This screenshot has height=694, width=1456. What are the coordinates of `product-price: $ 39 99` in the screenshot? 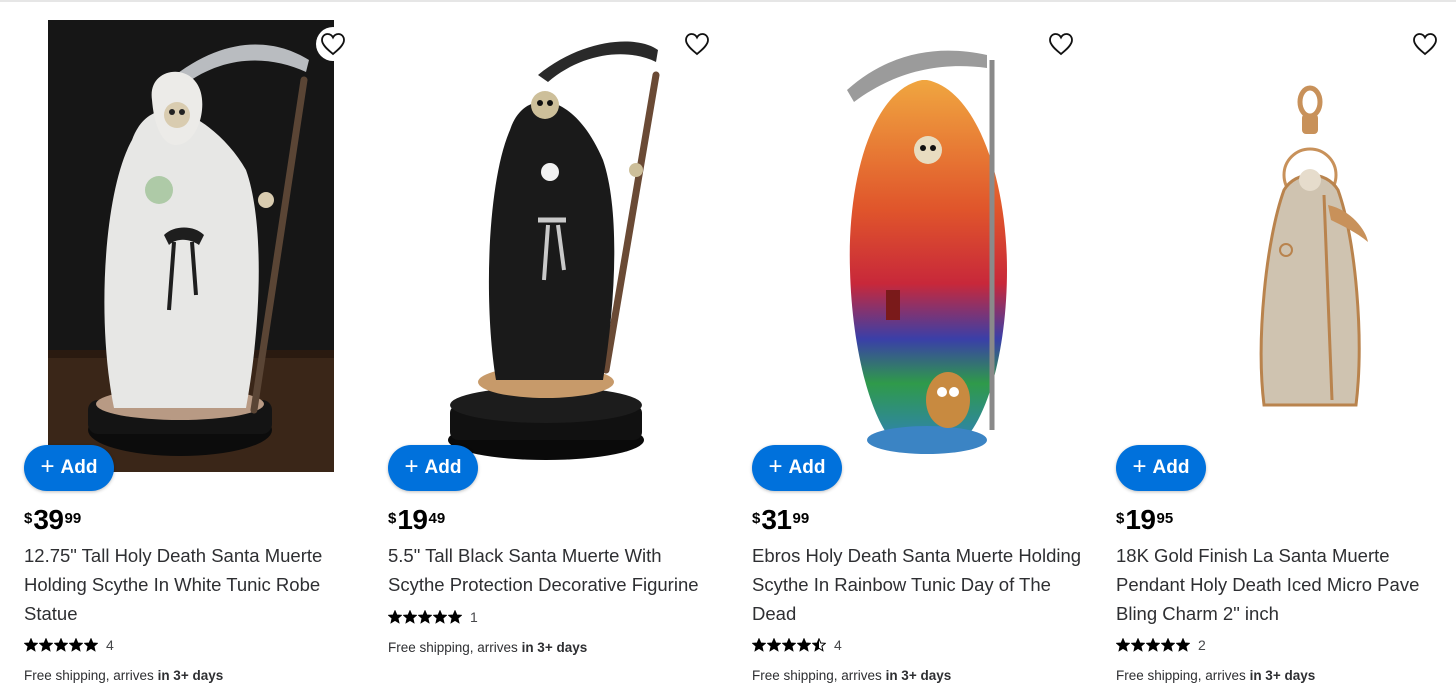 It's located at (52, 520).